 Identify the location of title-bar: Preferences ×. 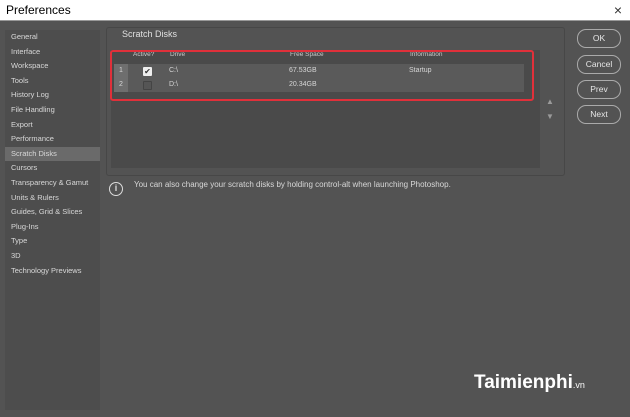
(315, 10).